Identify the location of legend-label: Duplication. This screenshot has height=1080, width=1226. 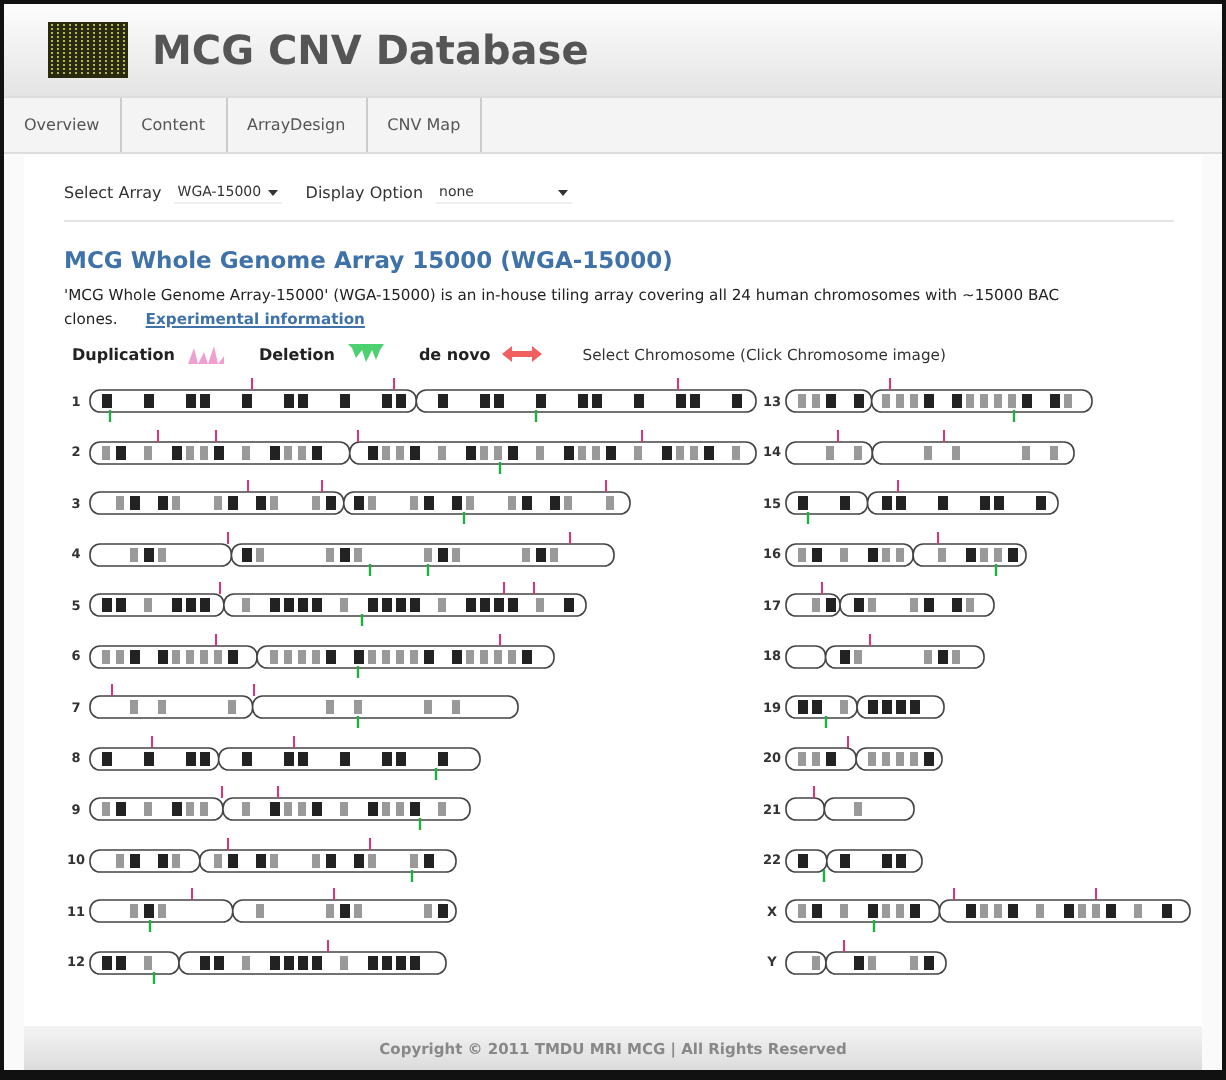
(123, 354).